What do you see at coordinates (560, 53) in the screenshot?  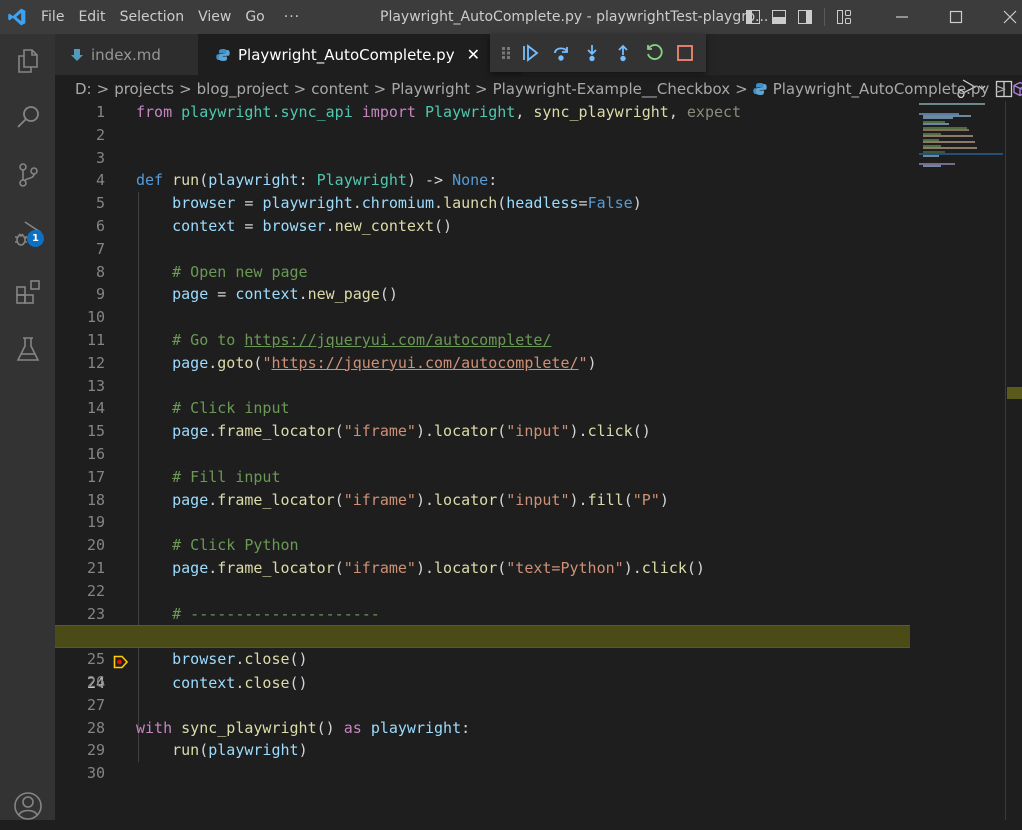 I see `step-over-button` at bounding box center [560, 53].